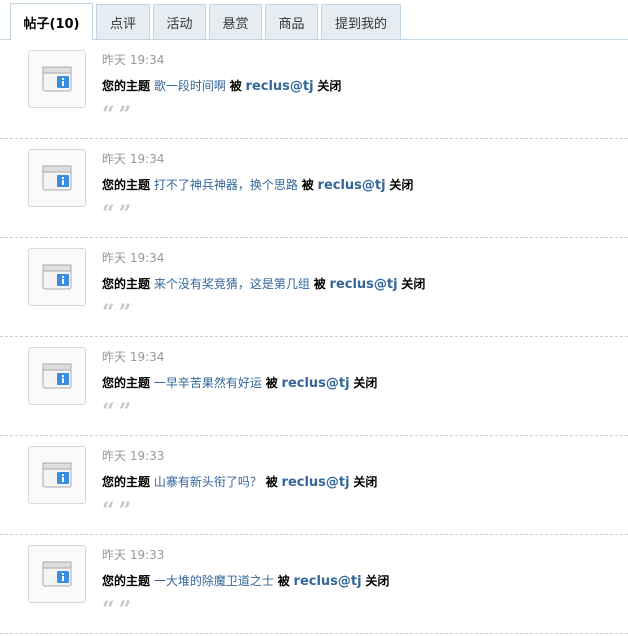 The image size is (628, 636). What do you see at coordinates (51, 21) in the screenshot?
I see `tab-posts: 帖子(10)` at bounding box center [51, 21].